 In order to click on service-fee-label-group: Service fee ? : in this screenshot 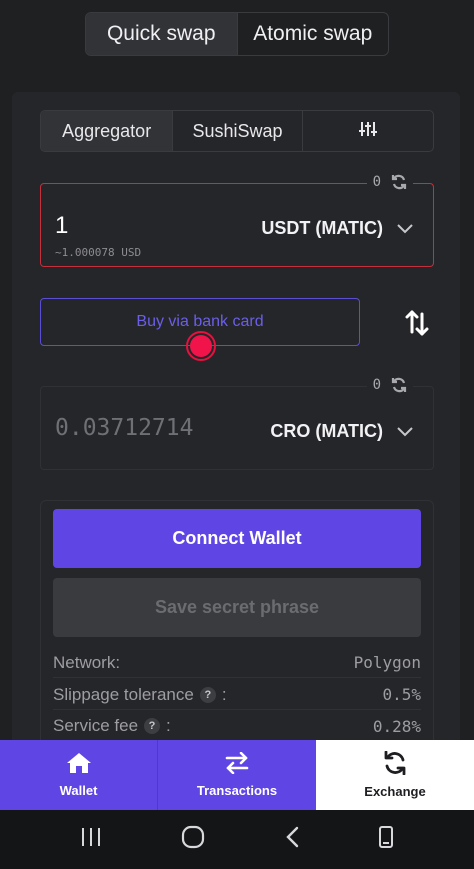, I will do `click(112, 726)`.